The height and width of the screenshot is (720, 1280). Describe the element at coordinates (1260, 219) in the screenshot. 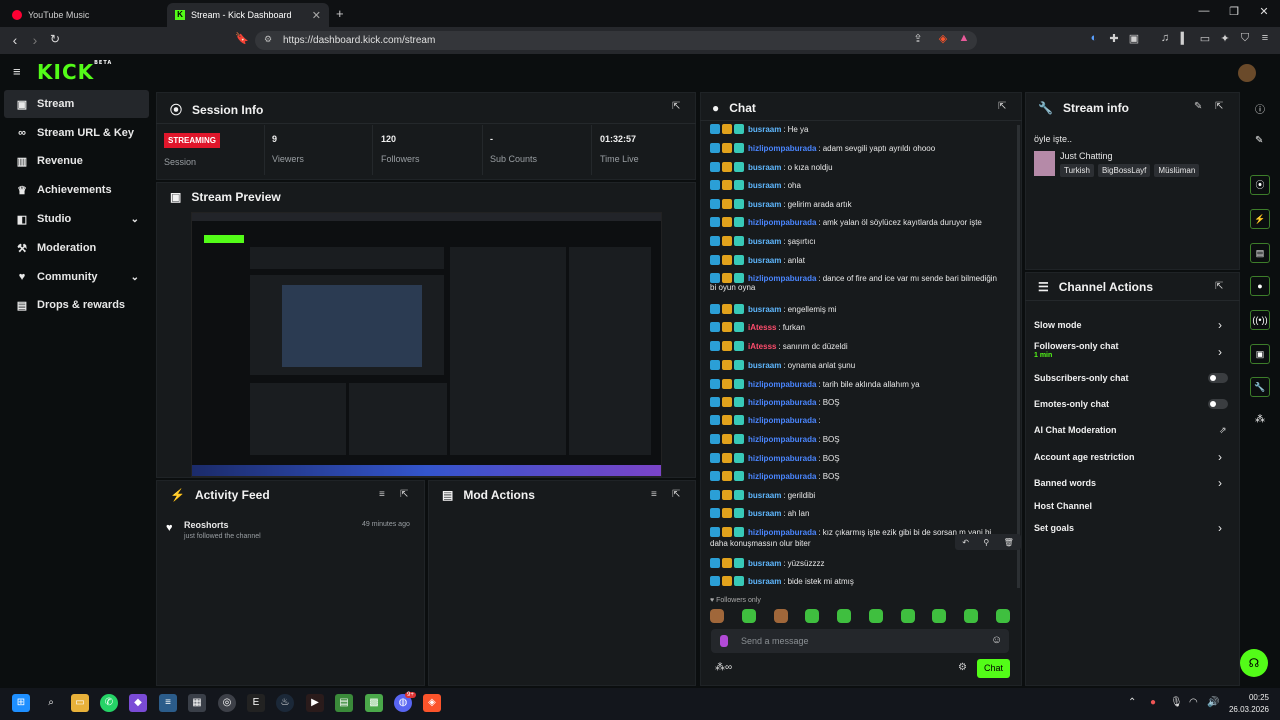

I see `activity-widget-icon: ⚡` at that location.